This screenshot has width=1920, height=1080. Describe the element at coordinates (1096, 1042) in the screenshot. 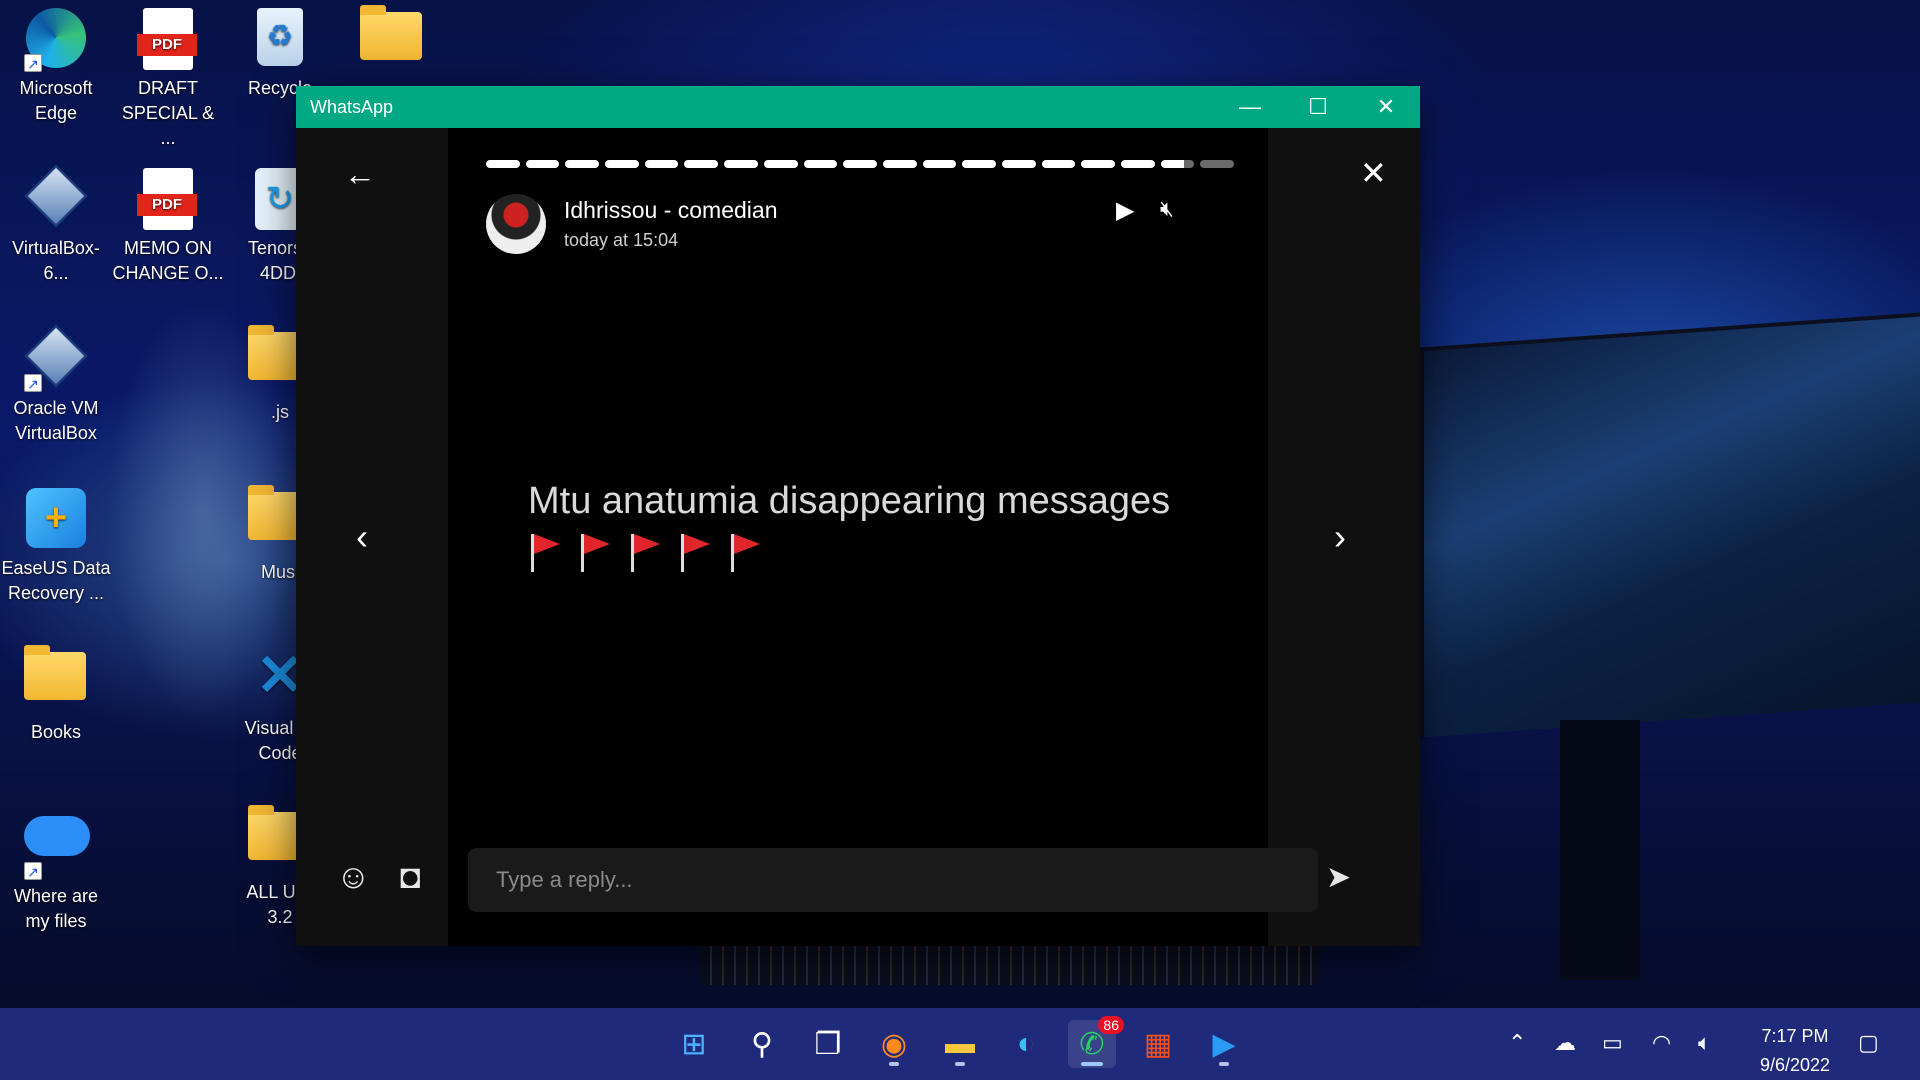

I see `whatsapp-icon: ✆ 86` at that location.